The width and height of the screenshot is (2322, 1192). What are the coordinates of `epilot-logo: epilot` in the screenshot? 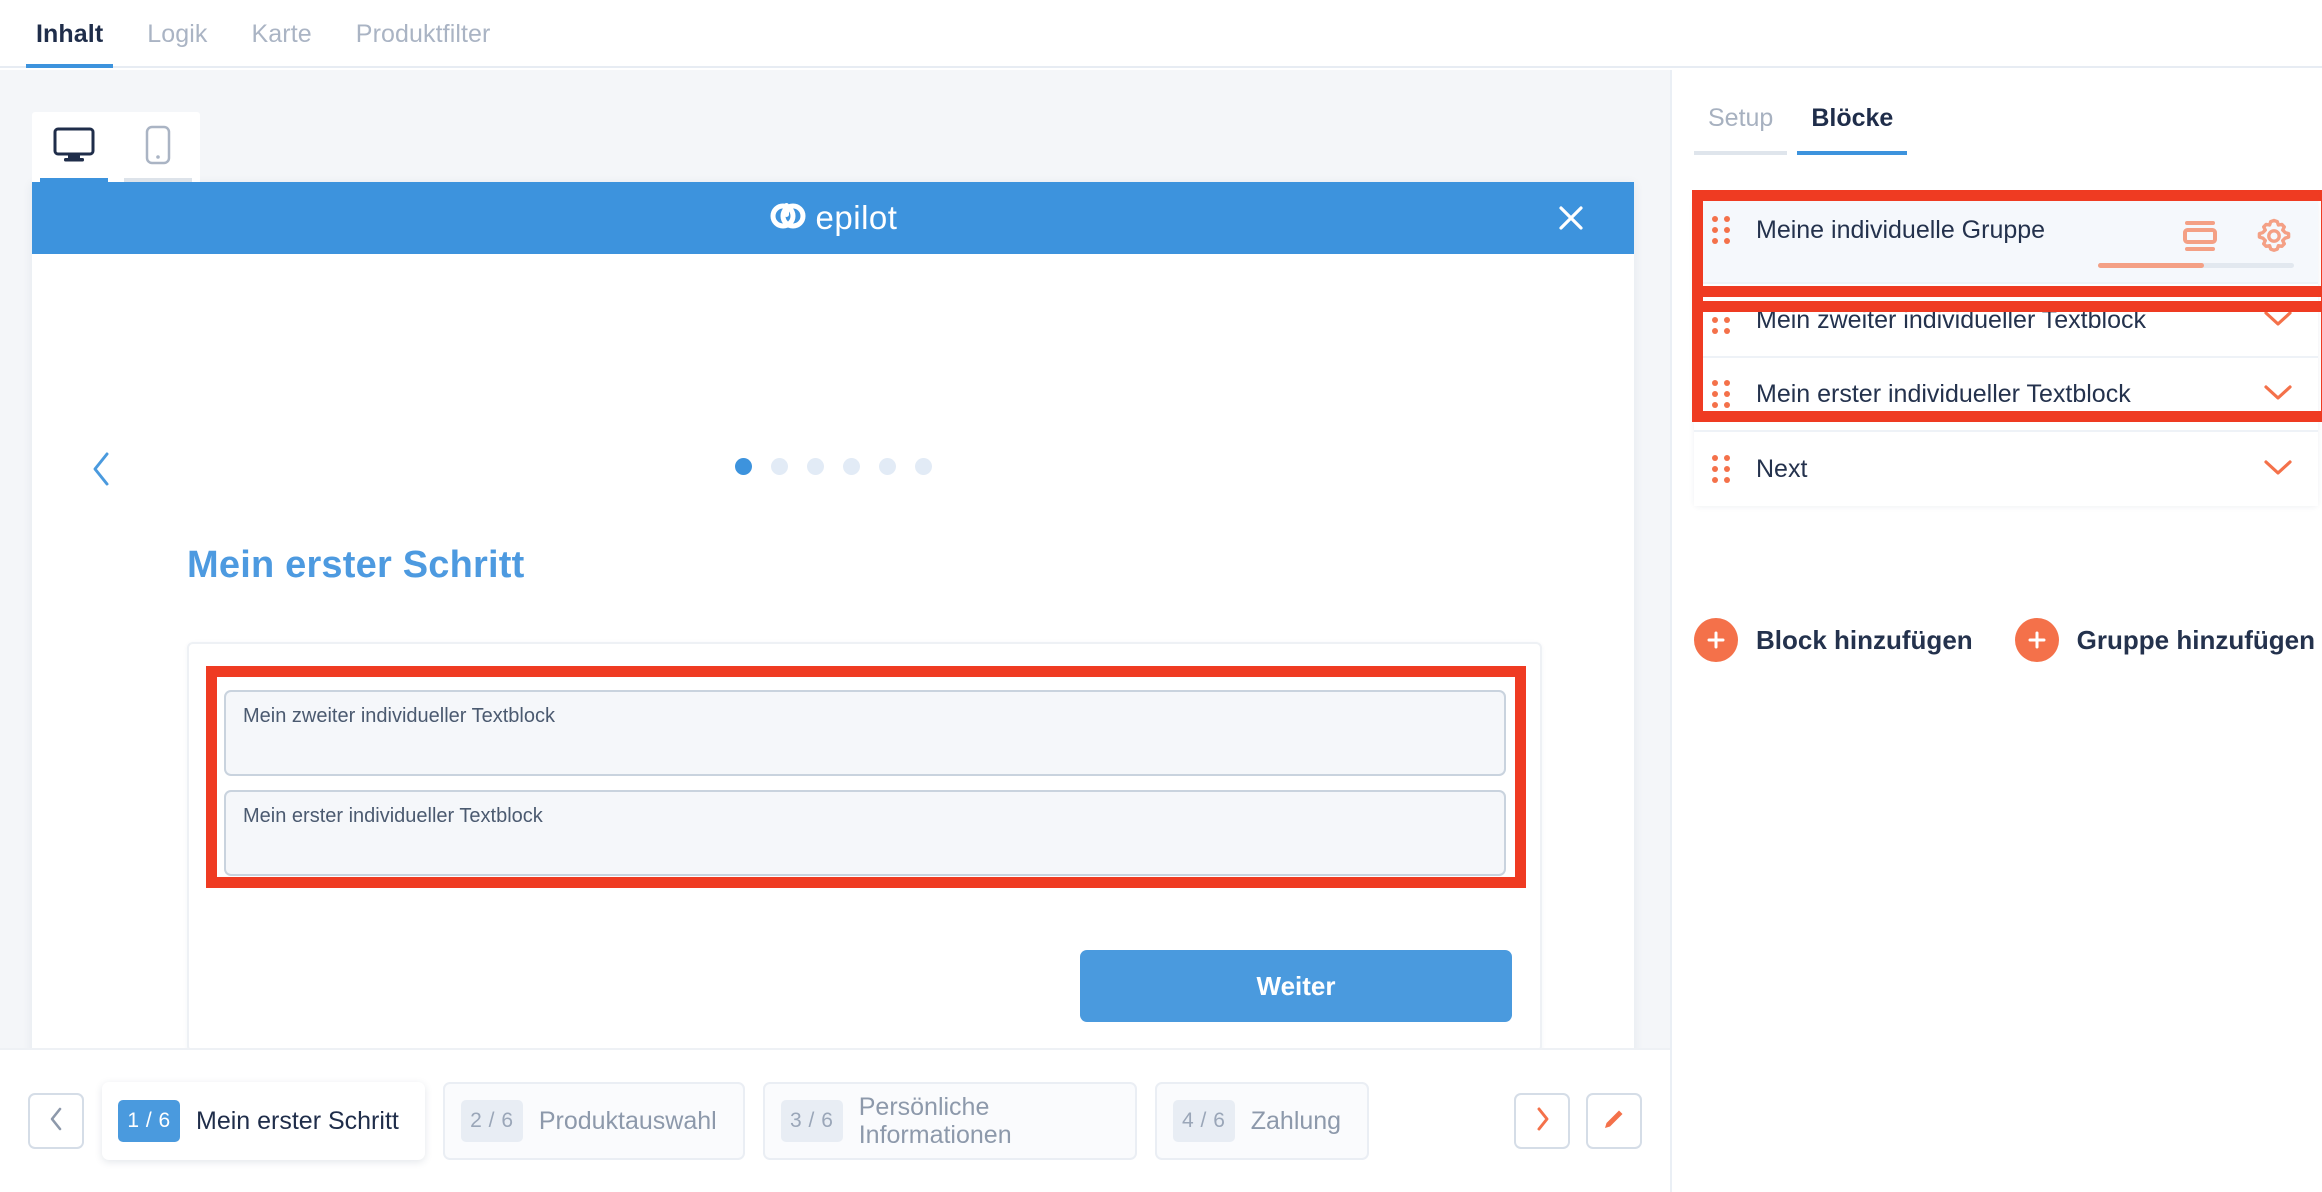 It's located at (833, 218).